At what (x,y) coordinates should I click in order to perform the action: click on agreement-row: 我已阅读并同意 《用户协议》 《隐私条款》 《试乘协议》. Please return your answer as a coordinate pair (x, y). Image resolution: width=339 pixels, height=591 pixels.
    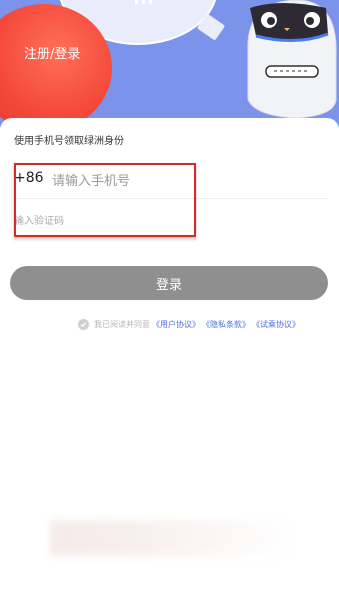
    Looking at the image, I should click on (189, 324).